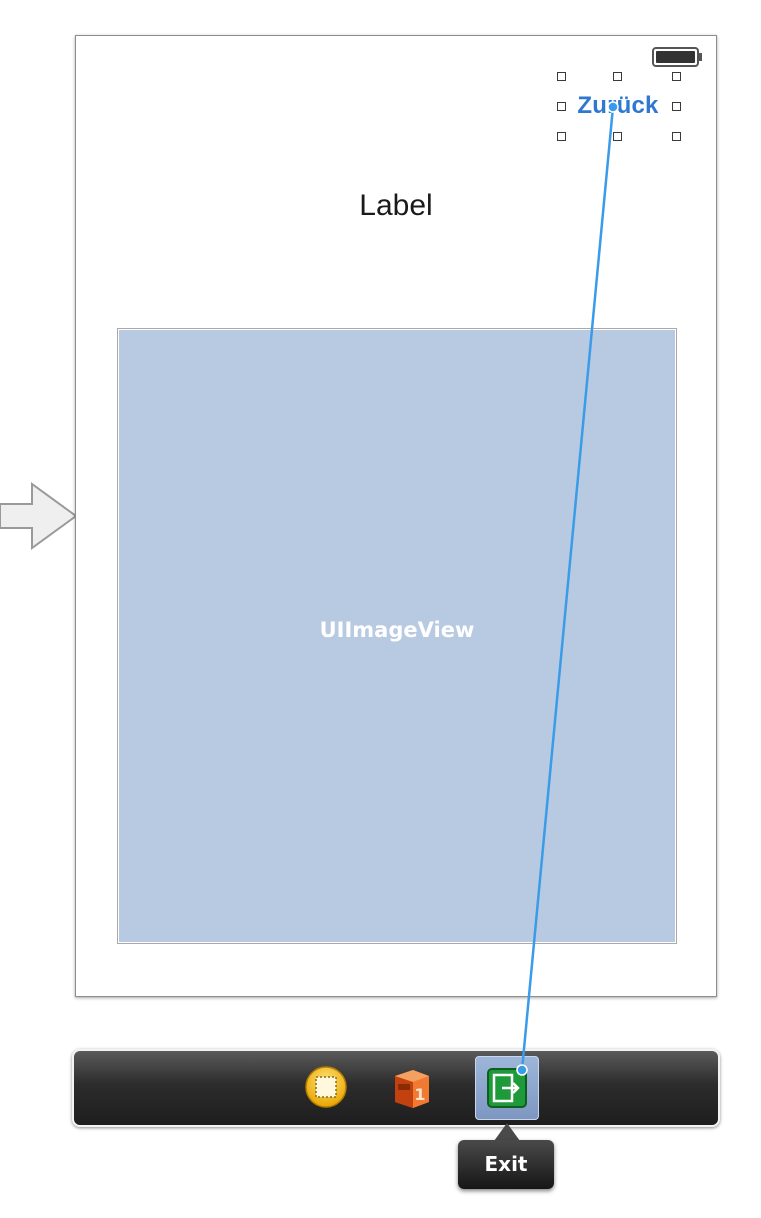 The image size is (761, 1218). I want to click on exit-tooltip: Exit, so click(506, 1164).